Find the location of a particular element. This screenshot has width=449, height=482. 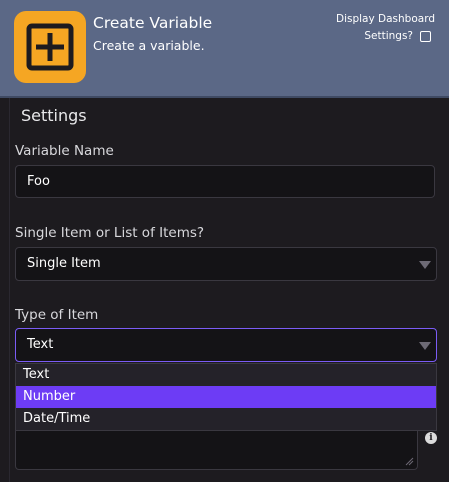

item-type-select: Text is located at coordinates (226, 345).